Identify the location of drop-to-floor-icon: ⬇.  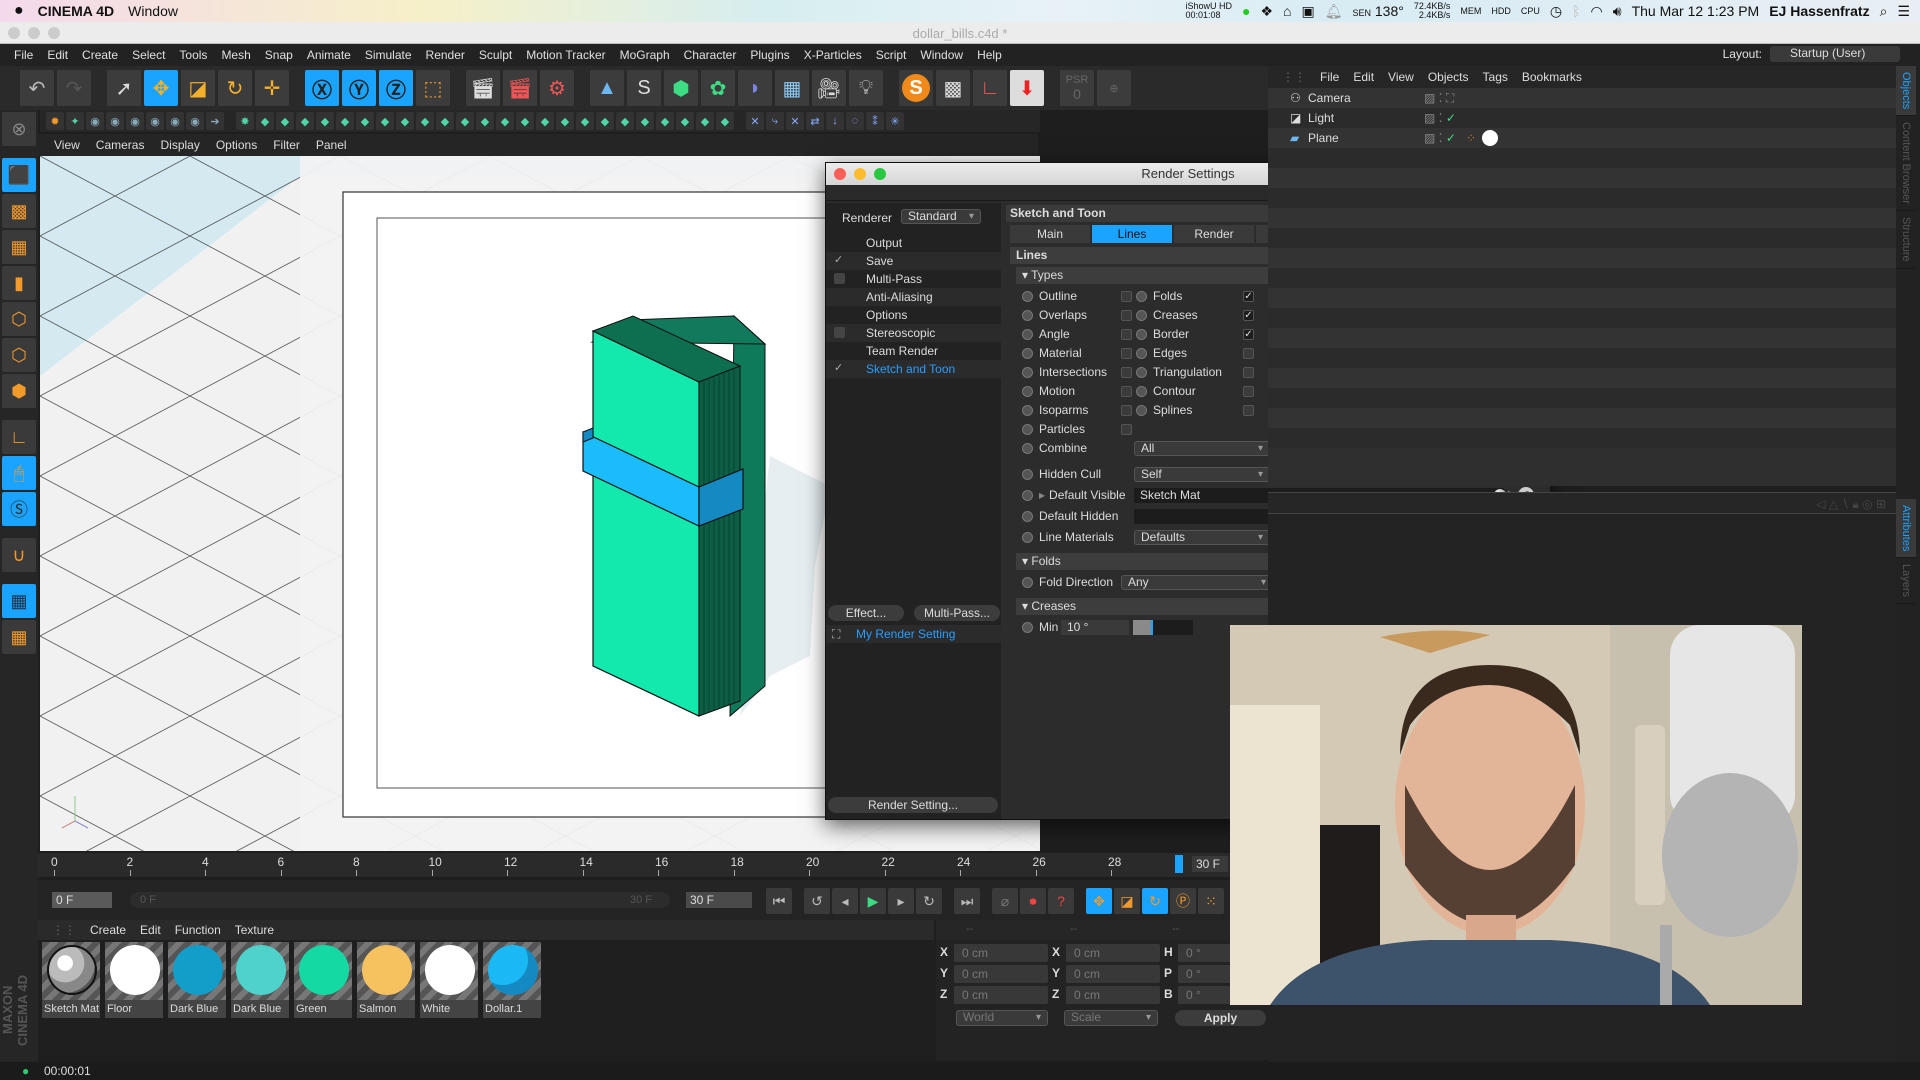
(1027, 88).